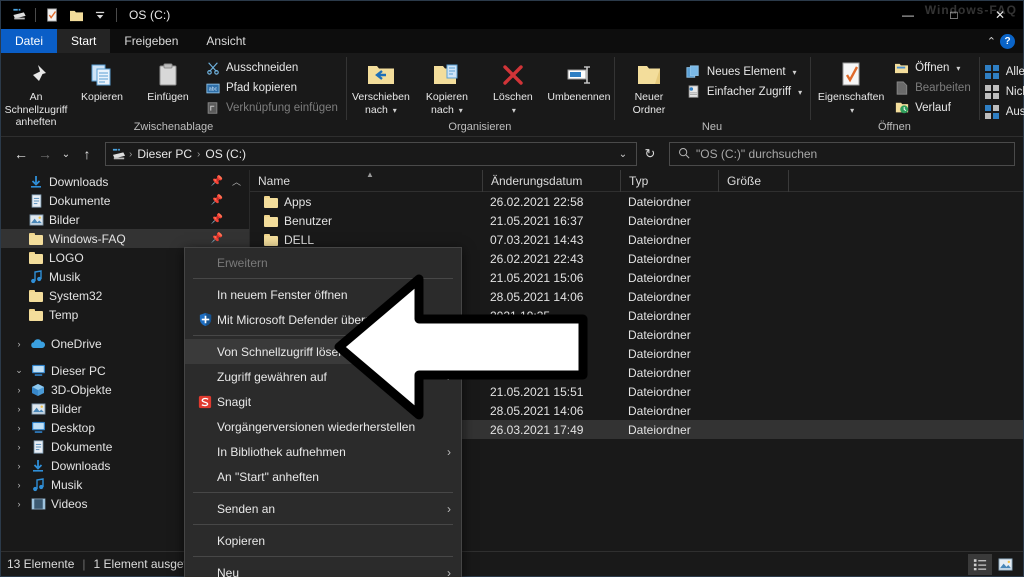  Describe the element at coordinates (649, 87) in the screenshot. I see `ribbon-new-folder-button: Neuer Ordner` at that location.